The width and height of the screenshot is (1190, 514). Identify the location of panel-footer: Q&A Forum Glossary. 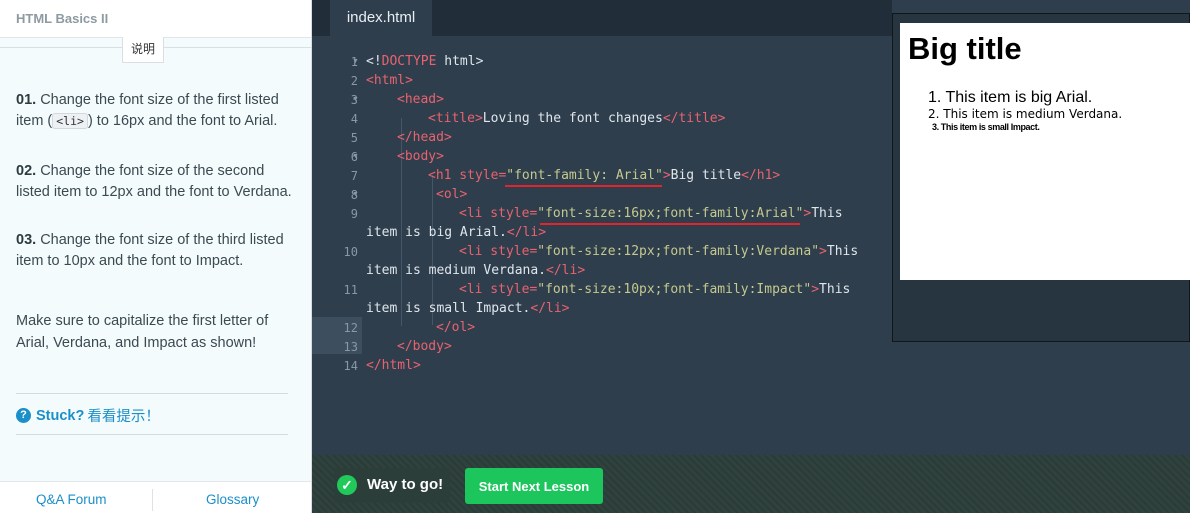
(155, 497).